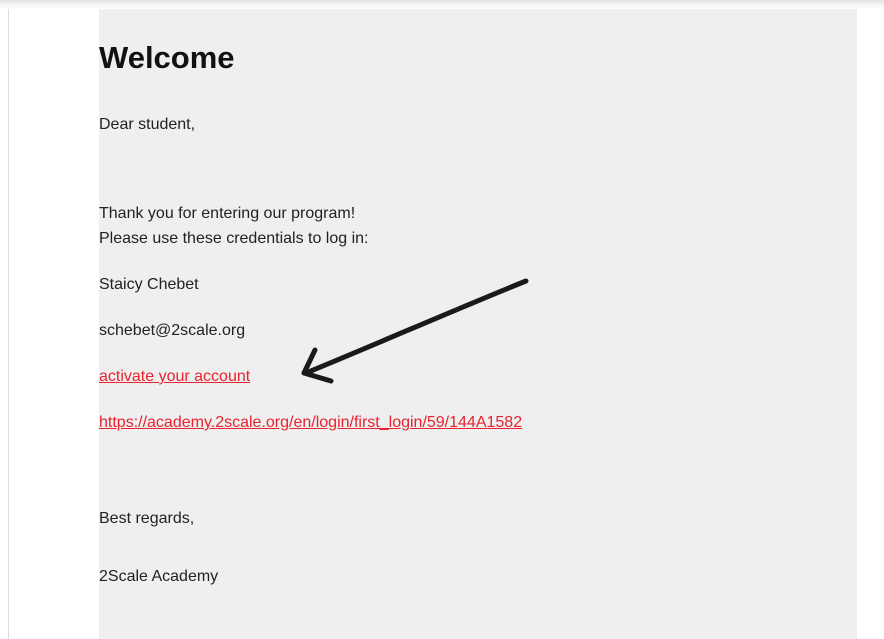 This screenshot has width=884, height=639. What do you see at coordinates (442, 4) in the screenshot?
I see `toolbar-shadow` at bounding box center [442, 4].